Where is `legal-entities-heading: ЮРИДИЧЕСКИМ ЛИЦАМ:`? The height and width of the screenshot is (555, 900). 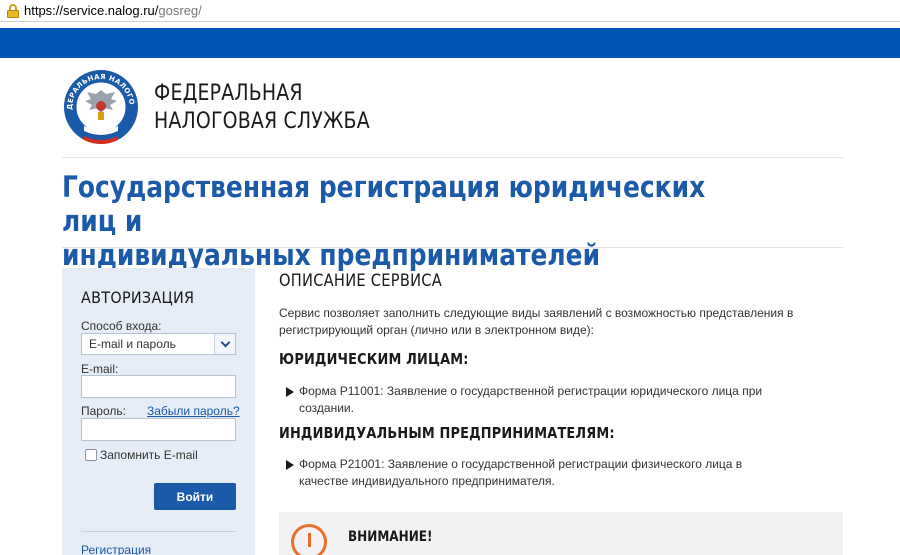 legal-entities-heading: ЮРИДИЧЕСКИМ ЛИЦАМ: is located at coordinates (374, 359).